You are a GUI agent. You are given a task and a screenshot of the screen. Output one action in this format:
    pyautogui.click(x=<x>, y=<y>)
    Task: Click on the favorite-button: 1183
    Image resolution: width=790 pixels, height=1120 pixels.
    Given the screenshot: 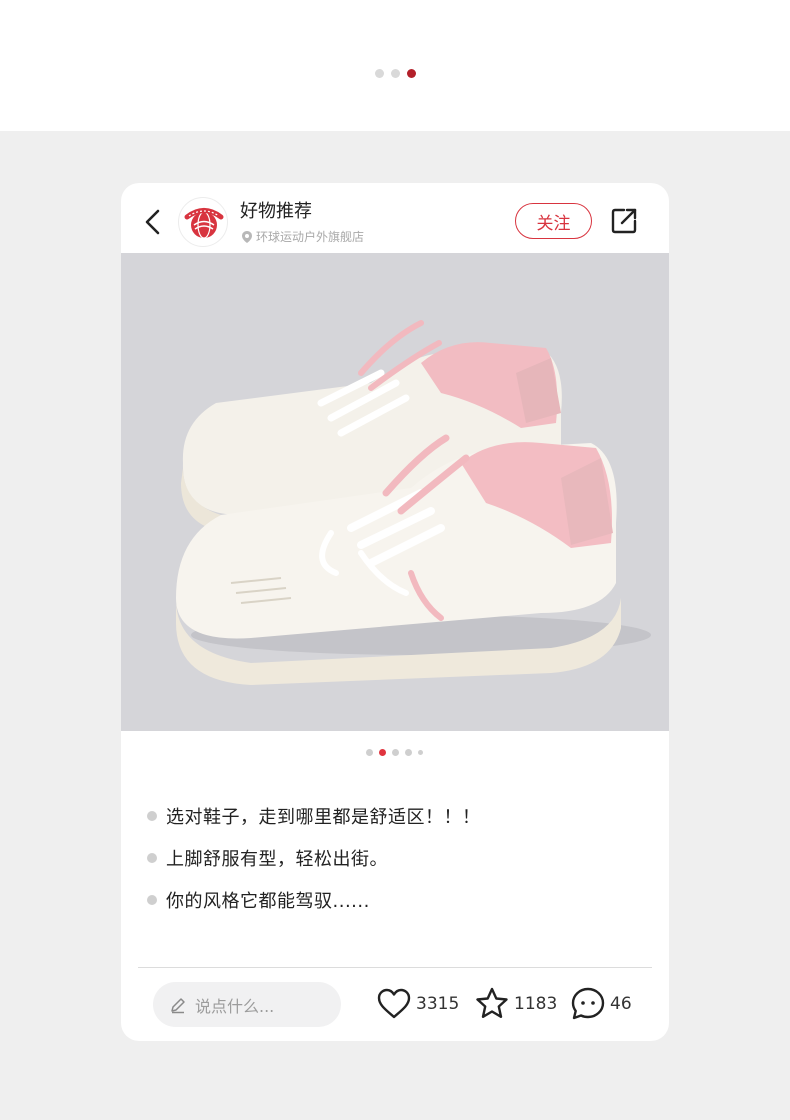 What is the action you would take?
    pyautogui.click(x=515, y=1004)
    